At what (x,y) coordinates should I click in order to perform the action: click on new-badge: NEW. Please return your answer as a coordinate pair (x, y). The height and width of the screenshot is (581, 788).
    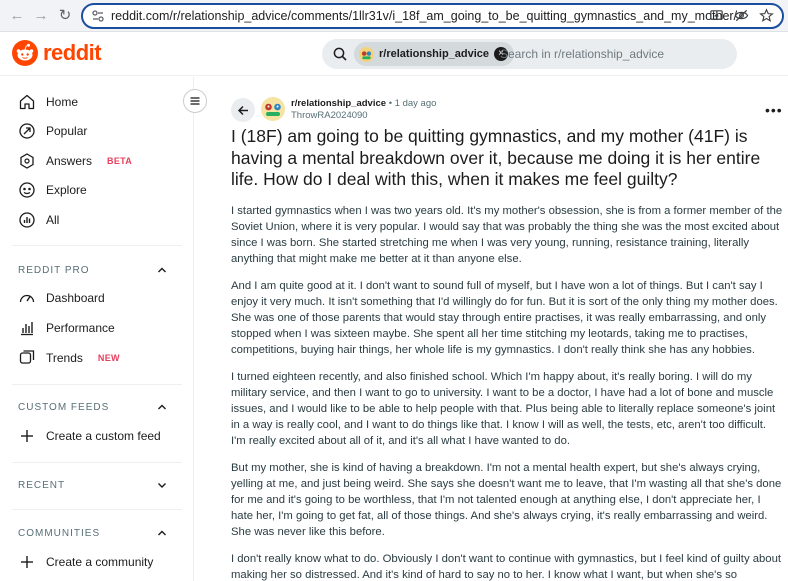
    Looking at the image, I should click on (108, 358).